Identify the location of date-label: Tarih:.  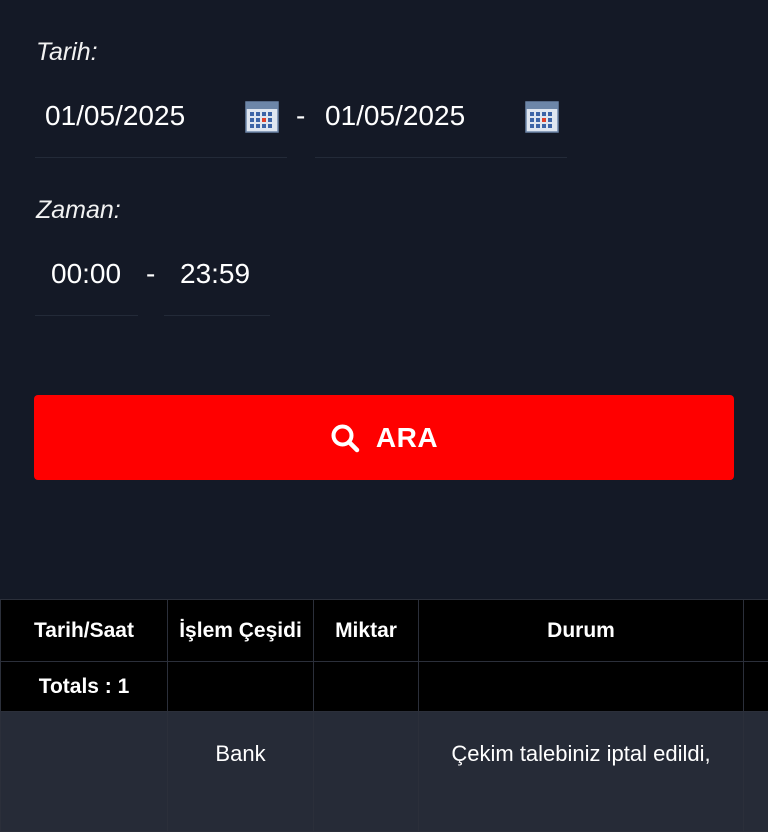
(67, 52).